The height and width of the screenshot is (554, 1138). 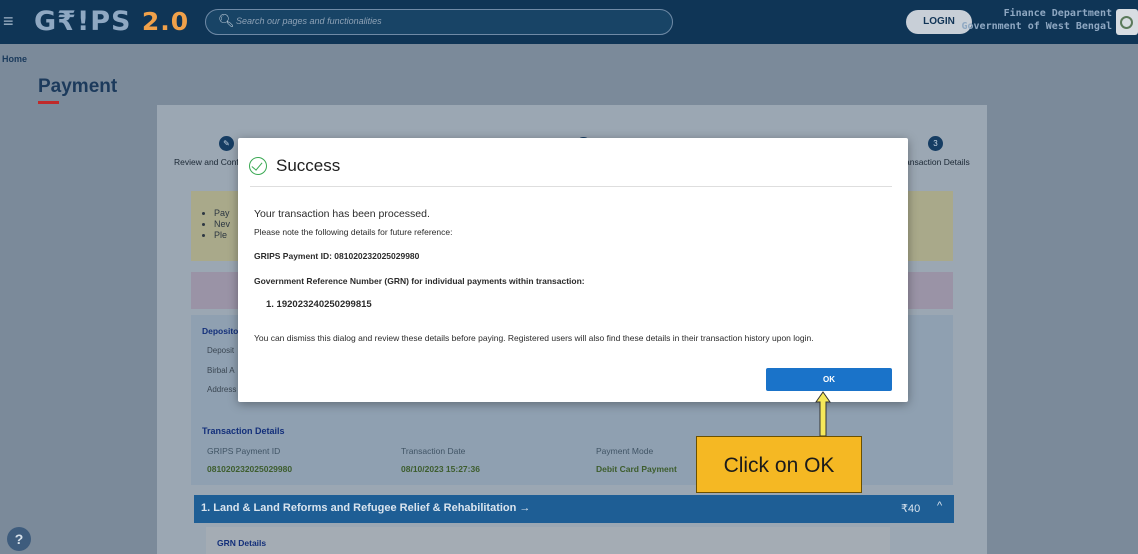 I want to click on payment-id-line: GRIPS Payment ID: 081020232025029980, so click(x=337, y=256).